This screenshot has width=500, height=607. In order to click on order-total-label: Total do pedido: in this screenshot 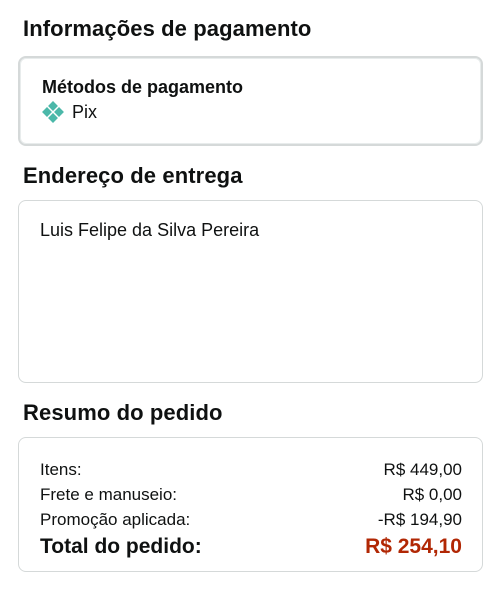, I will do `click(121, 546)`.